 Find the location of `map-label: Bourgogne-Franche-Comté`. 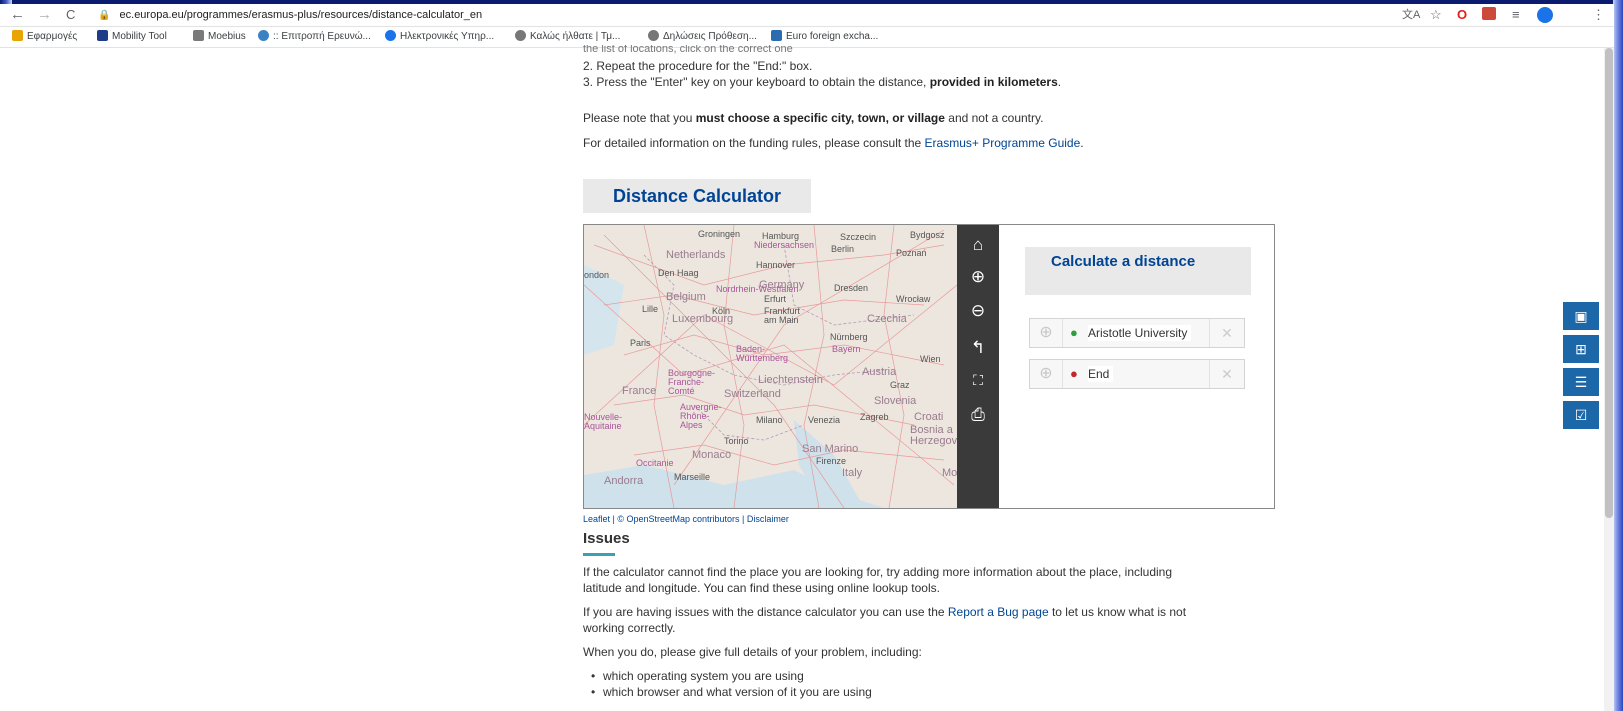

map-label: Bourgogne-Franche-Comté is located at coordinates (692, 382).